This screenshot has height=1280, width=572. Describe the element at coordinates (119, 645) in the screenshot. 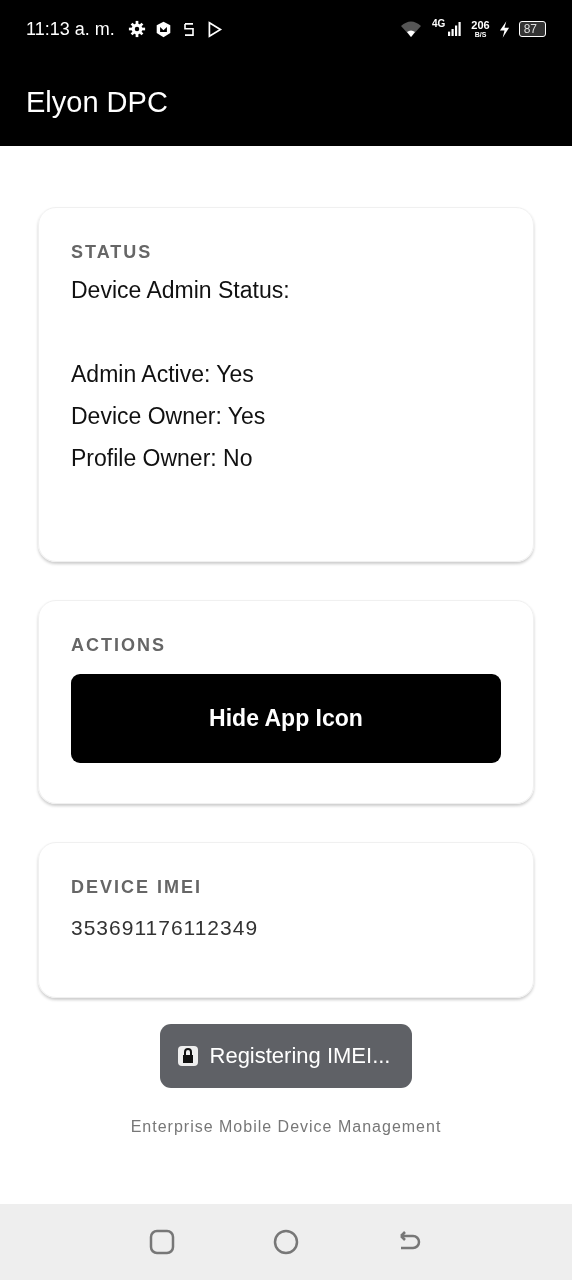

I see `section-label: ACTIONS` at that location.